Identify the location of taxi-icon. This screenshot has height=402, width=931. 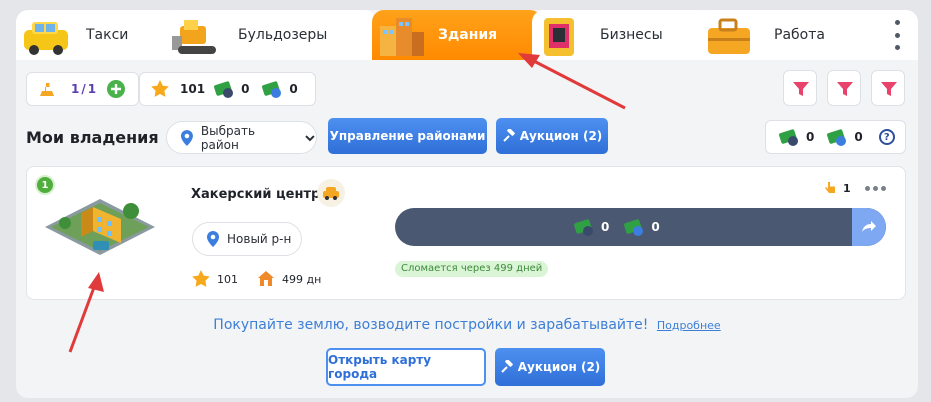
(46, 38).